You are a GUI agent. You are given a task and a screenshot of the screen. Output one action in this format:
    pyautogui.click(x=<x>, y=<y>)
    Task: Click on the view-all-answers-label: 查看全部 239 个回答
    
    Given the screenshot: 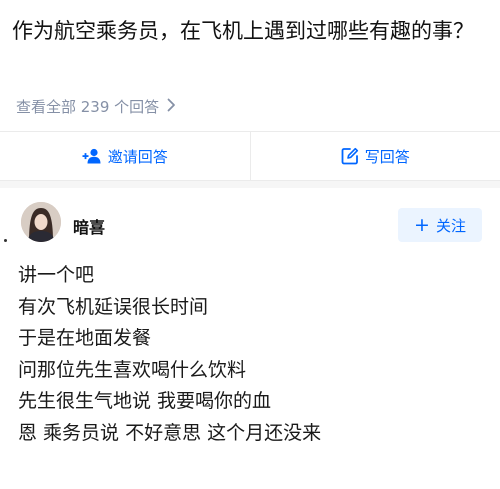 What is the action you would take?
    pyautogui.click(x=88, y=107)
    